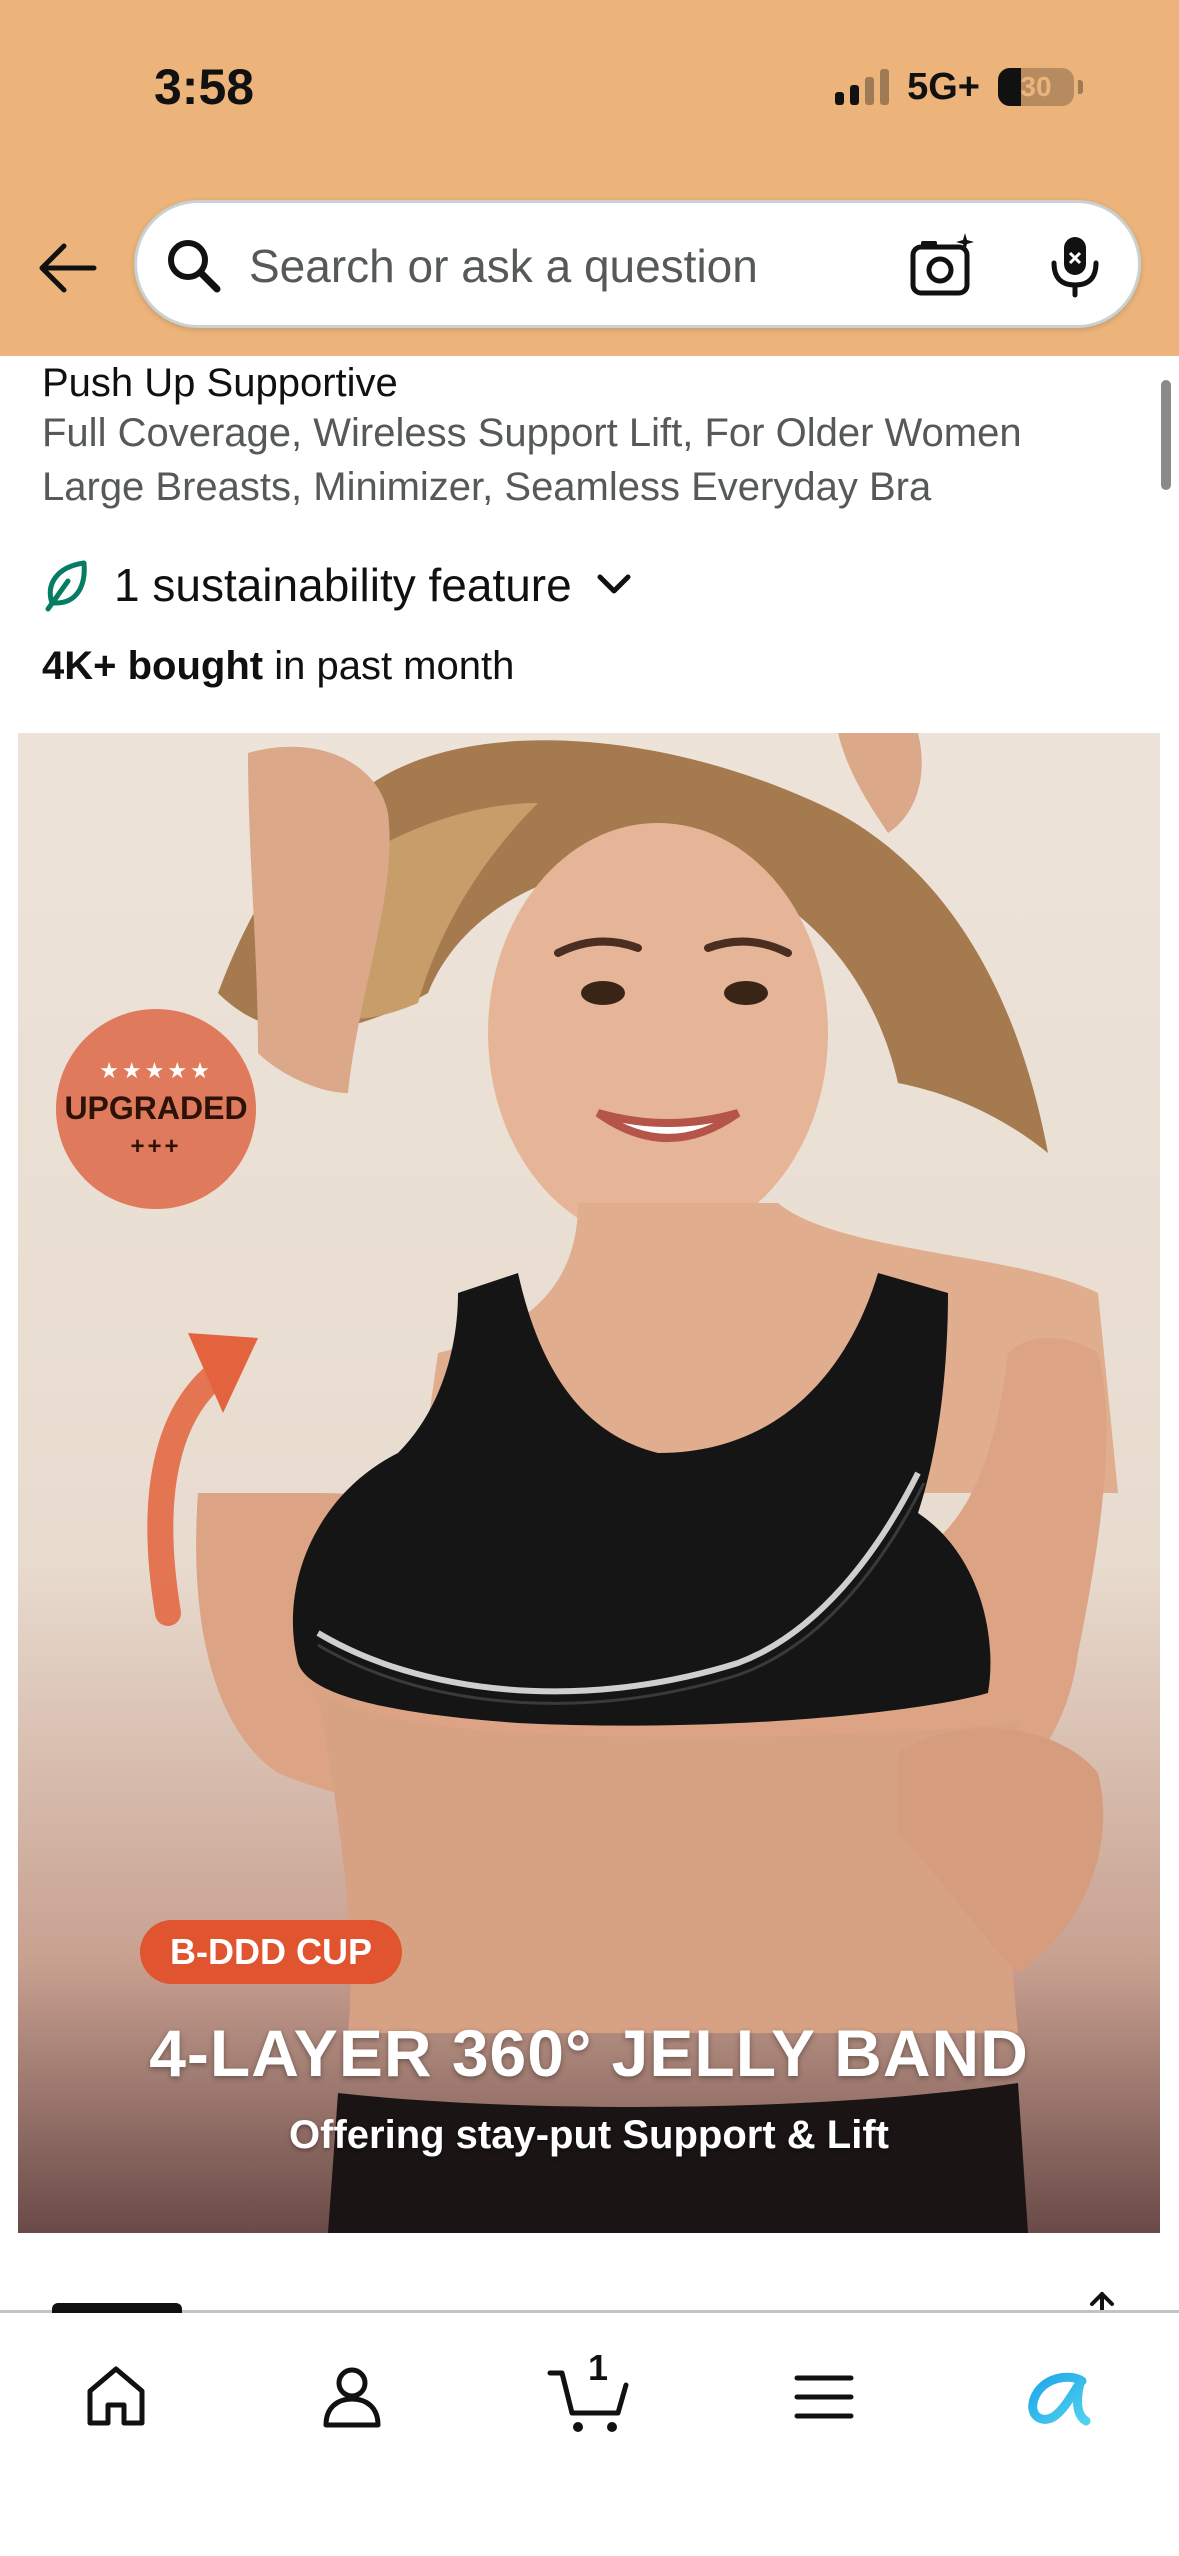 Image resolution: width=1179 pixels, height=2556 pixels. Describe the element at coordinates (862, 87) in the screenshot. I see `signal-icon` at that location.